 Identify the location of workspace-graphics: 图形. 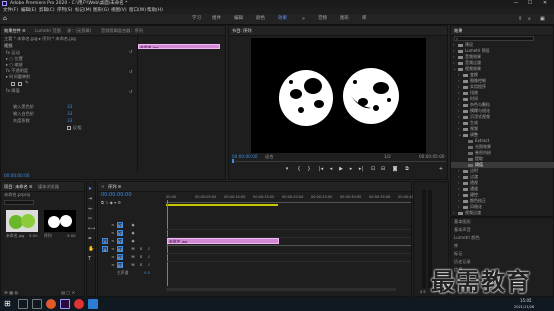
(344, 19).